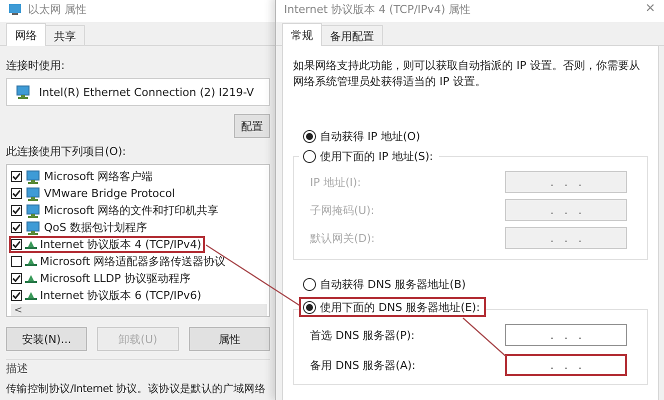 This screenshot has height=400, width=664. I want to click on list-item: Microsoft LLDP 协议驱动程序, so click(101, 278).